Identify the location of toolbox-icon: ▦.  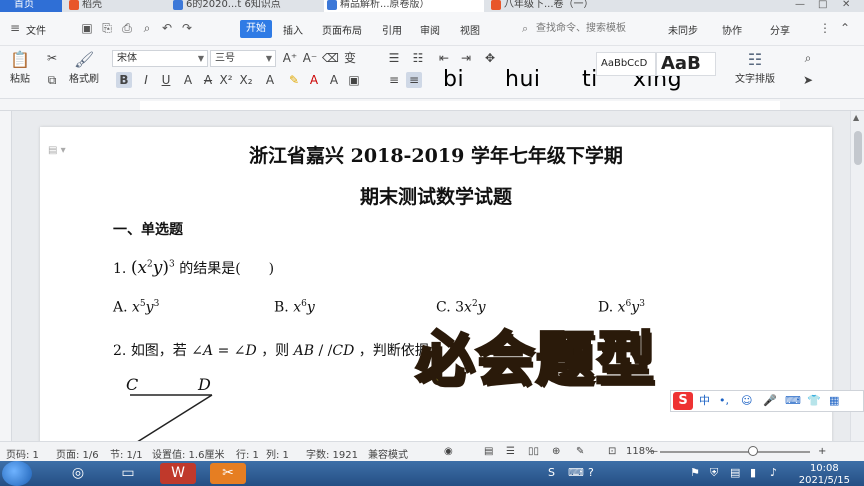
(834, 401).